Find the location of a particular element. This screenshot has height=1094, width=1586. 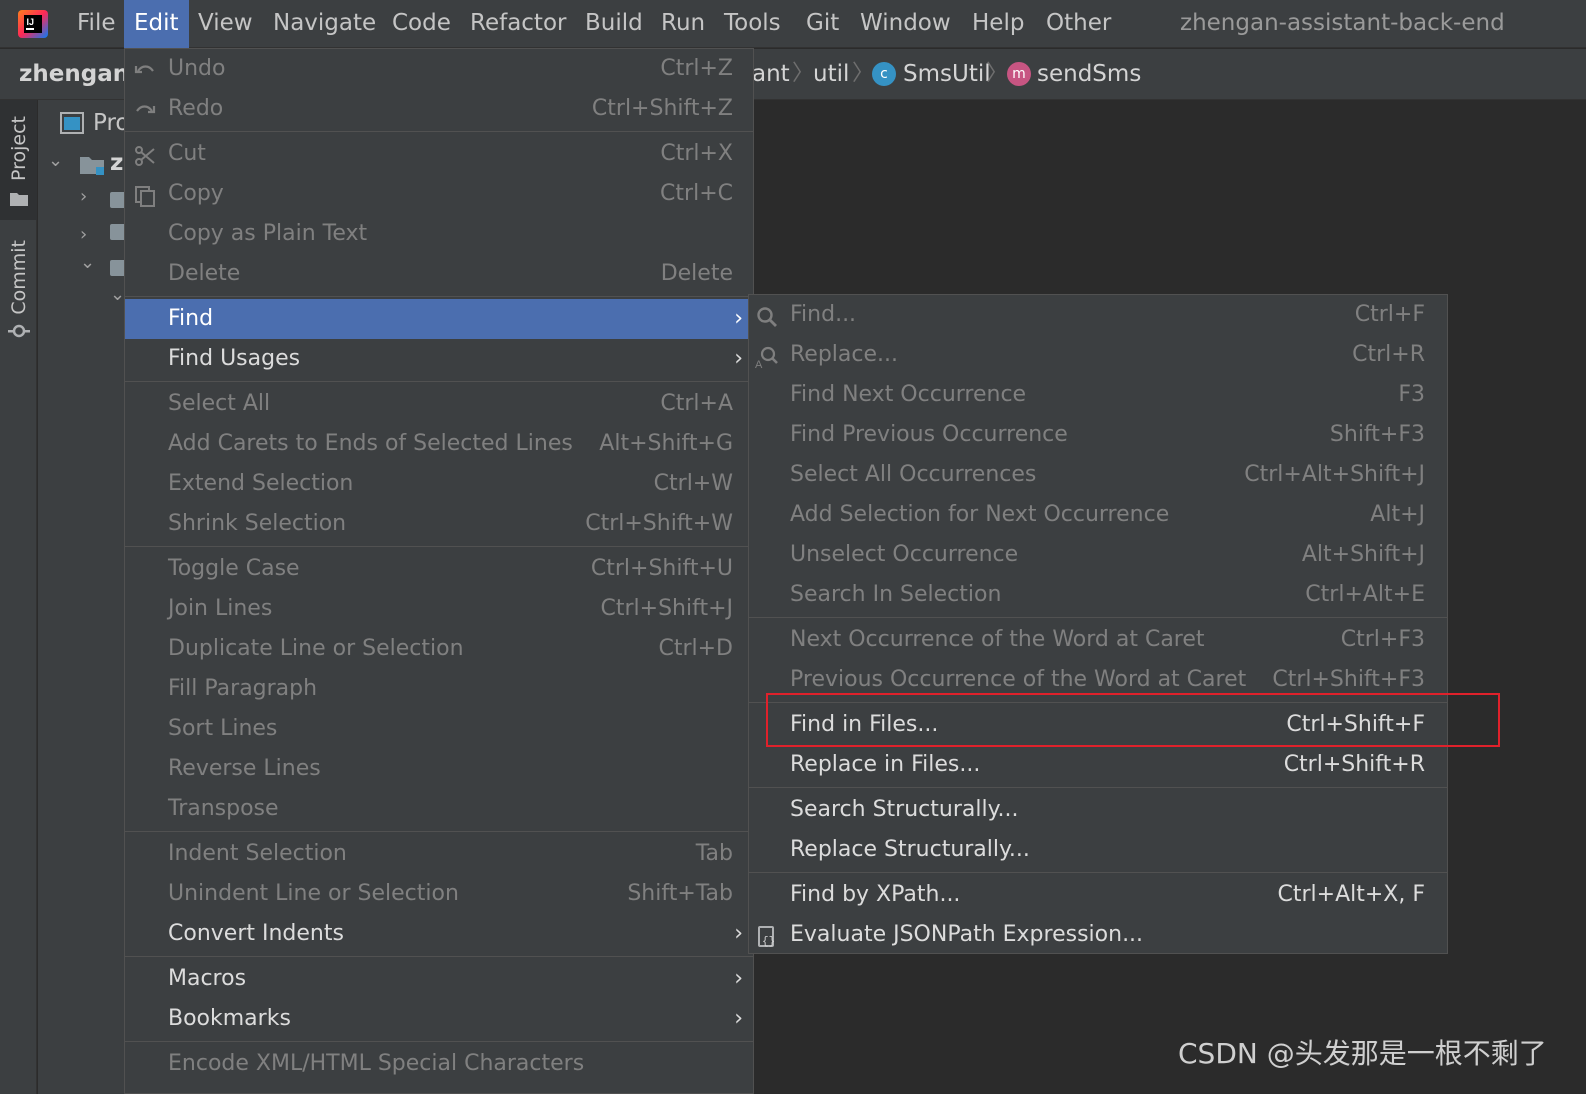

menu-item-macros: Macros › is located at coordinates (439, 979).